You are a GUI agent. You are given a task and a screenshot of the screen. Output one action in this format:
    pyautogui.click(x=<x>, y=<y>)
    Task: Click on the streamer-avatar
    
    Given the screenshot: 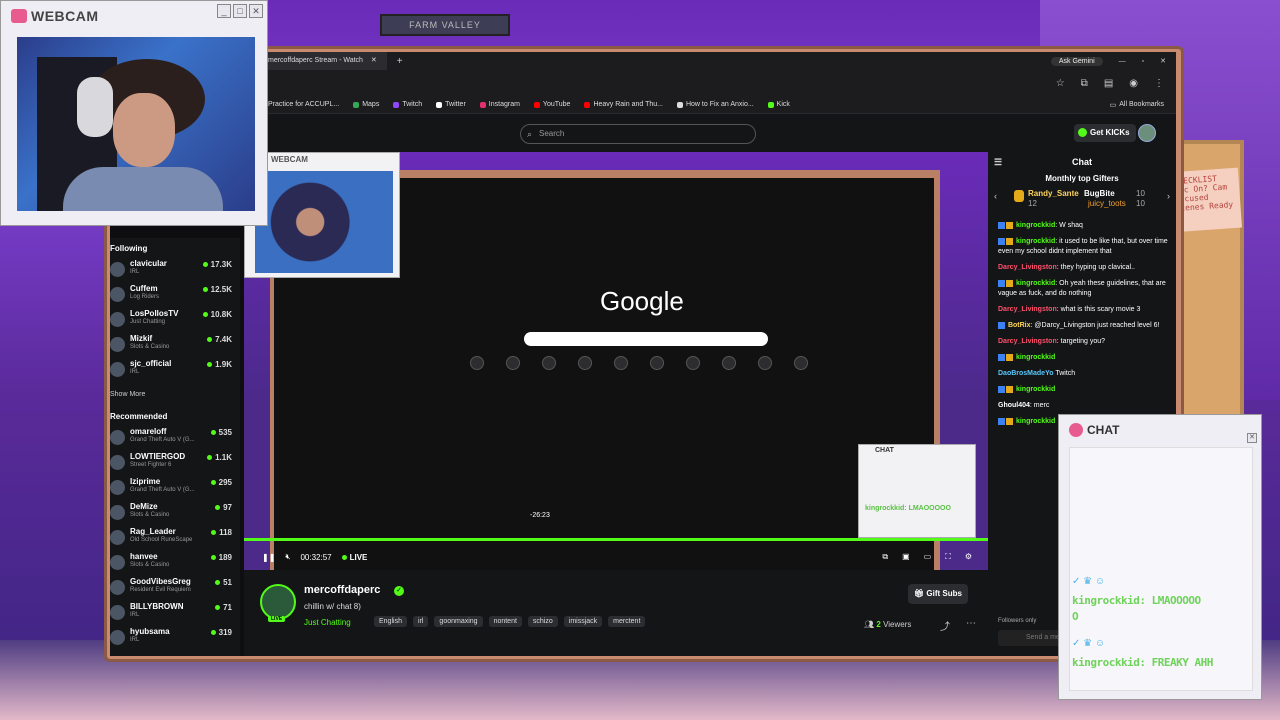 What is the action you would take?
    pyautogui.click(x=278, y=602)
    